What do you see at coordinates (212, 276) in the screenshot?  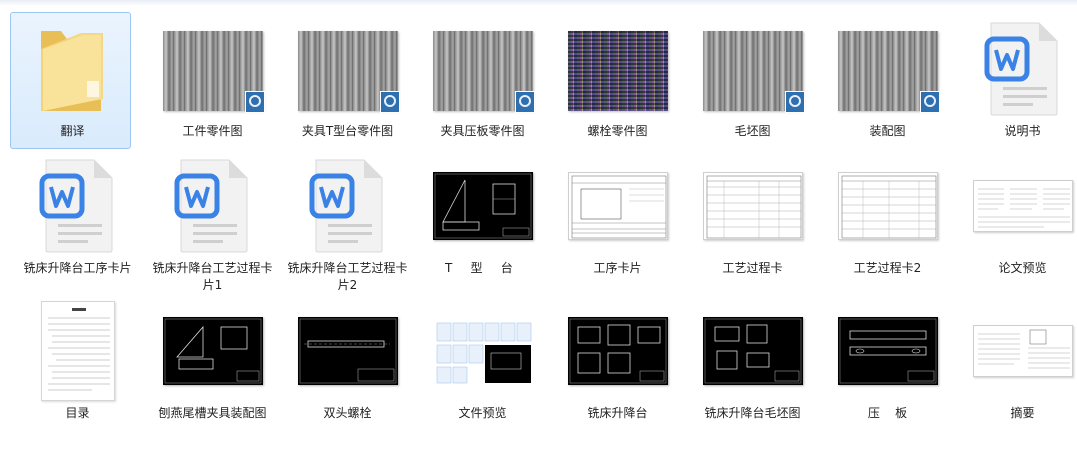 I see `file-label: 铣床升降台工艺过程卡片1` at bounding box center [212, 276].